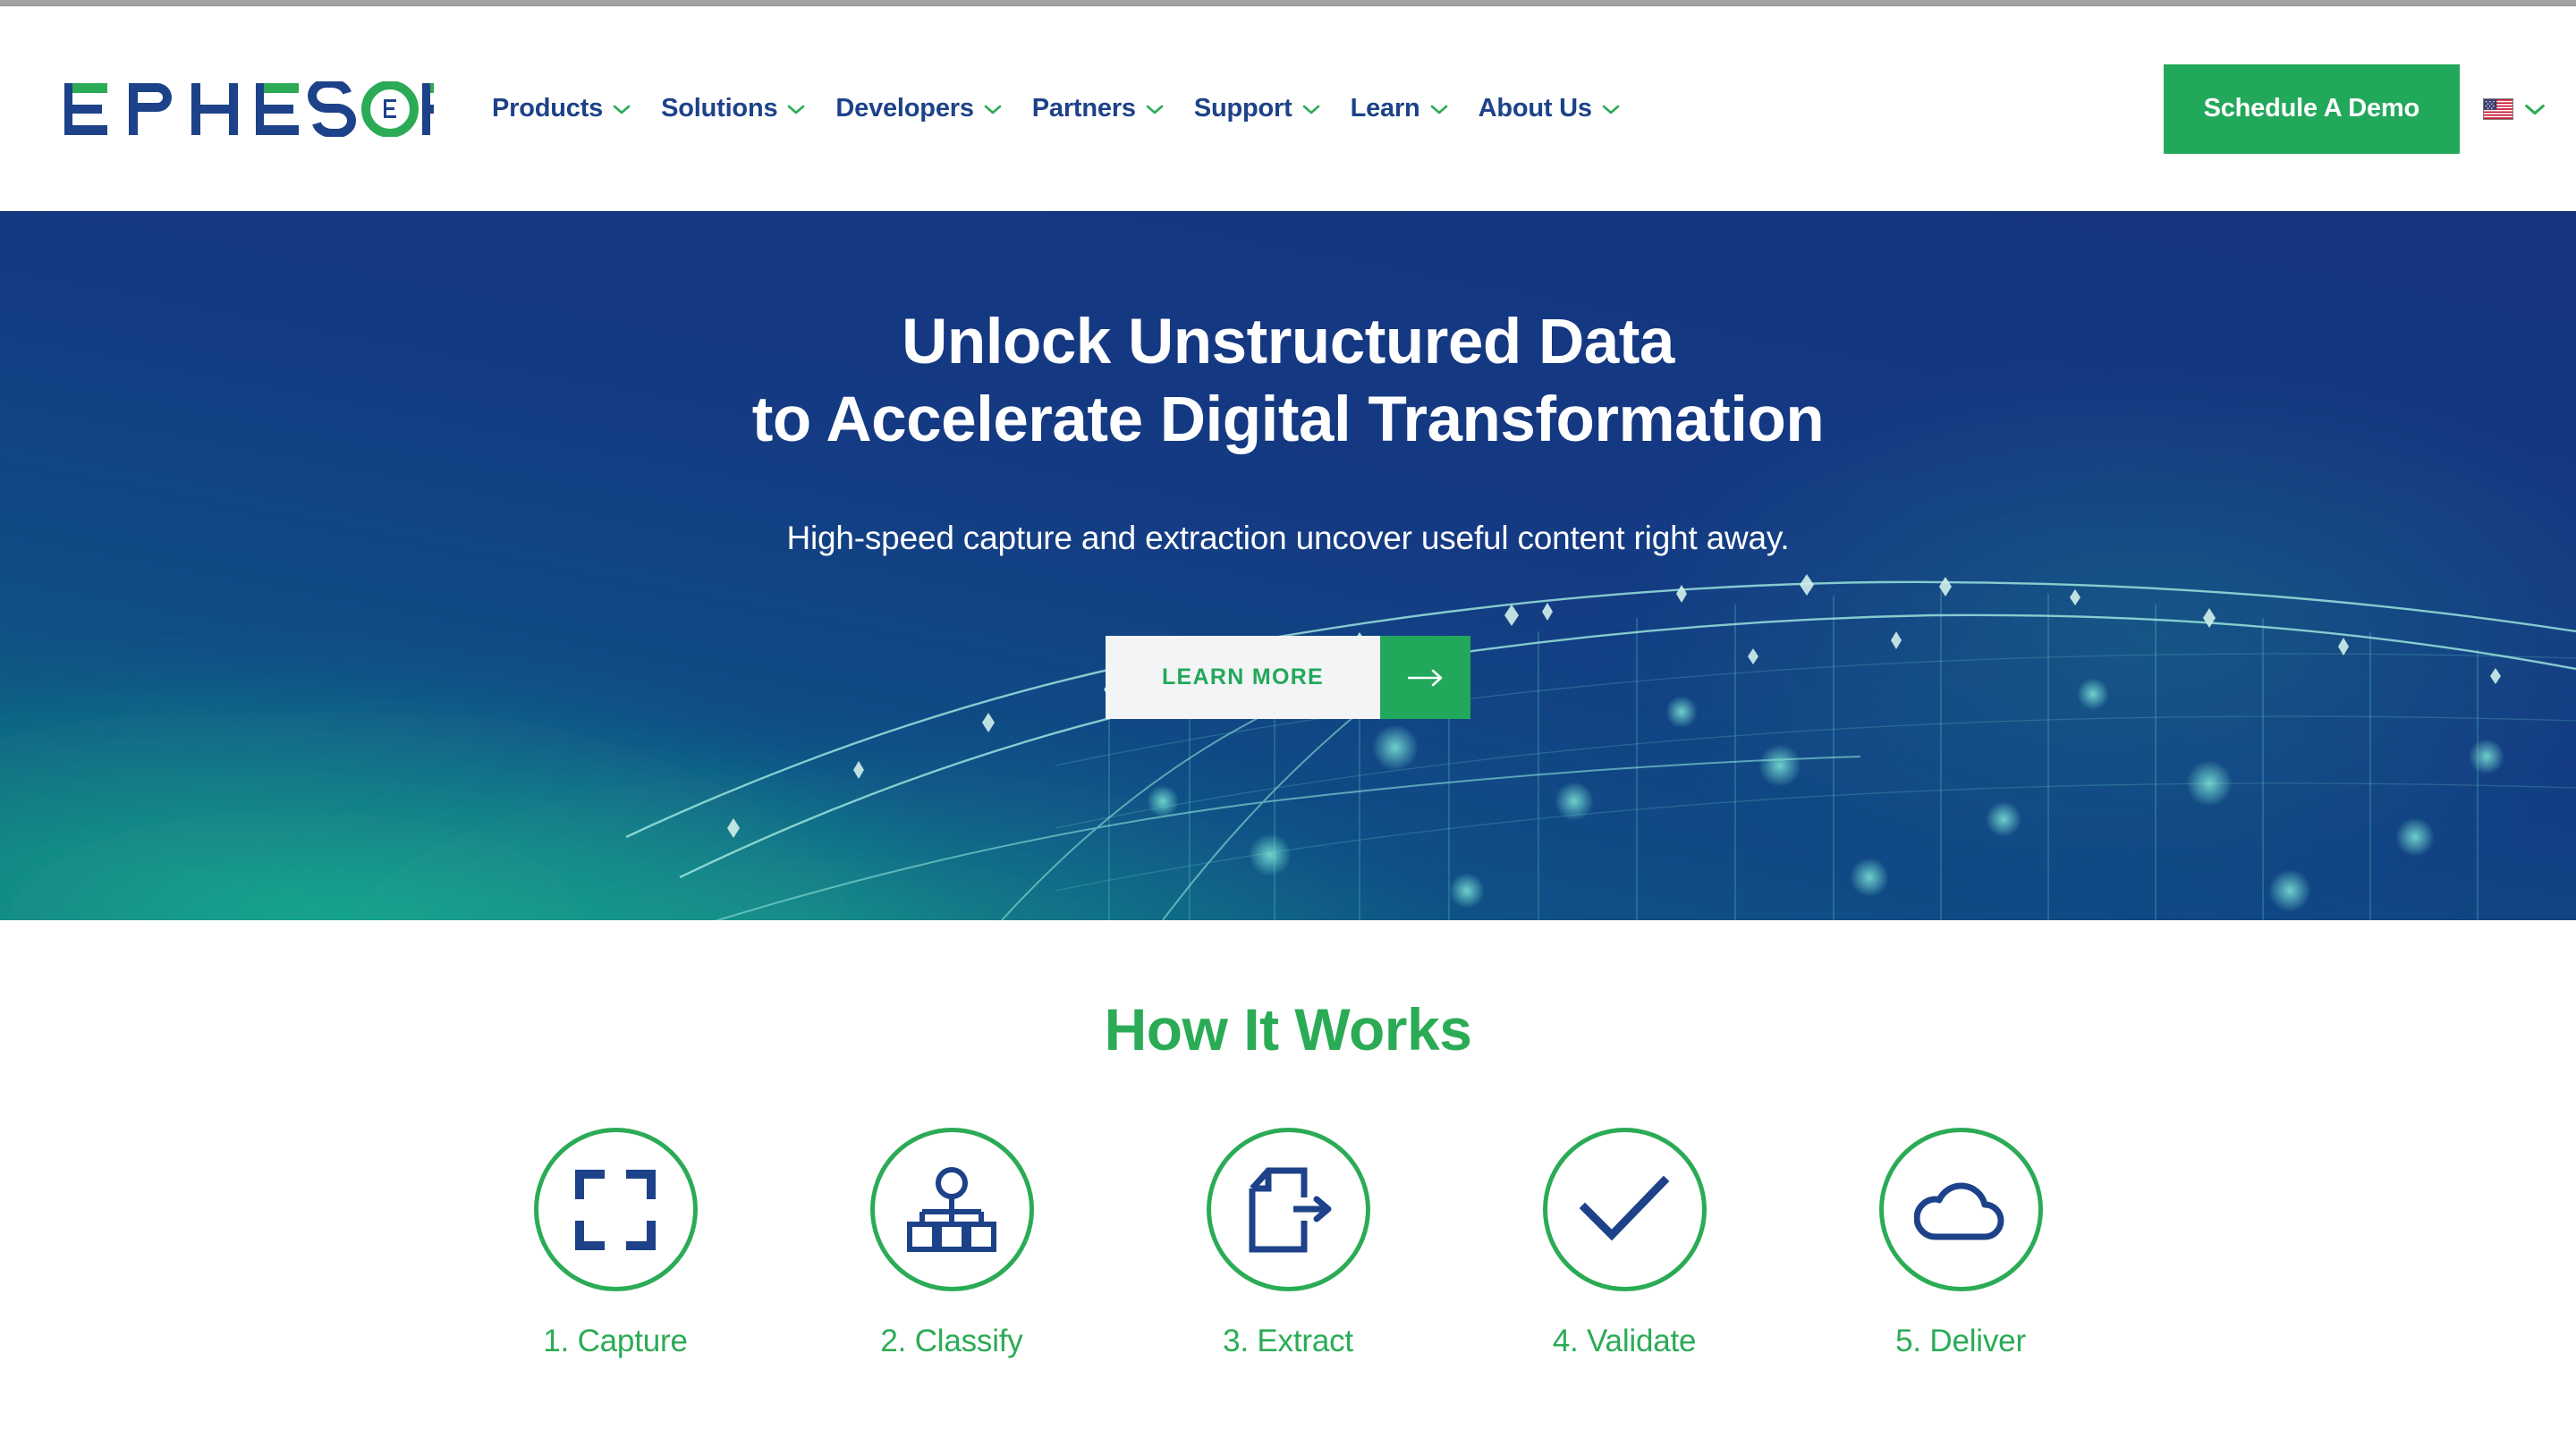 This screenshot has height=1438, width=2576. What do you see at coordinates (2498, 108) in the screenshot?
I see `us-flag-icon` at bounding box center [2498, 108].